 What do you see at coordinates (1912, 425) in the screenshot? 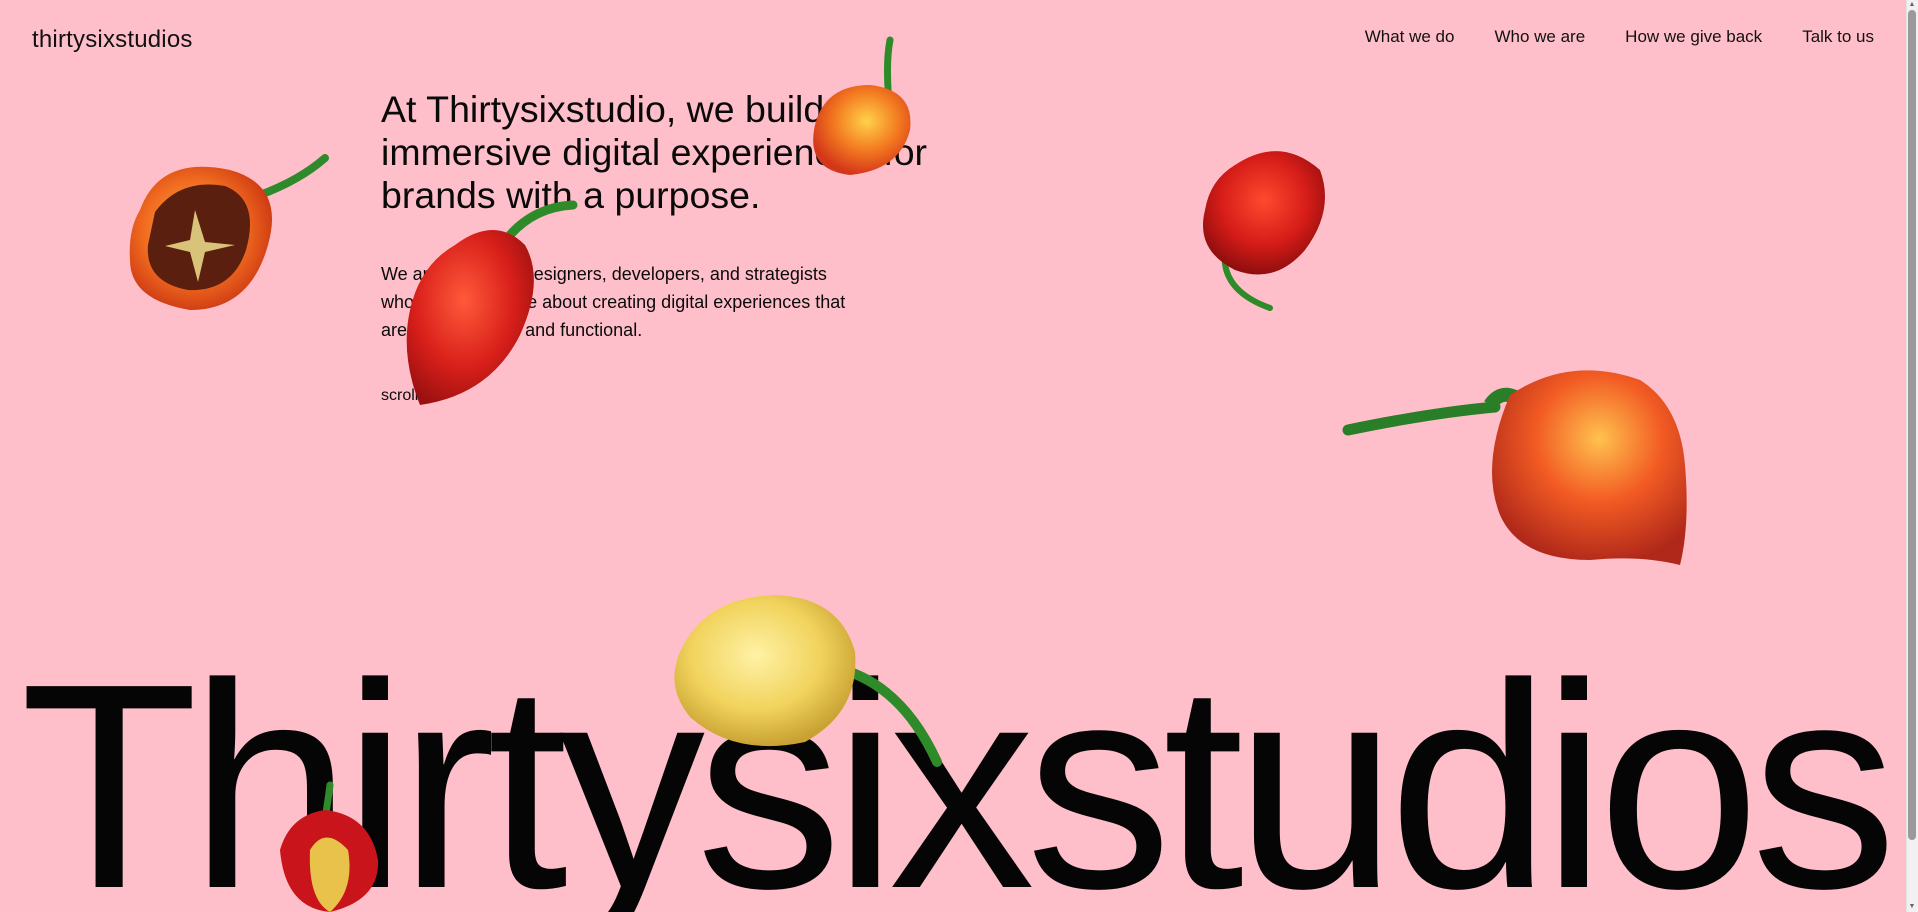
I see `scrollbar-thumb` at bounding box center [1912, 425].